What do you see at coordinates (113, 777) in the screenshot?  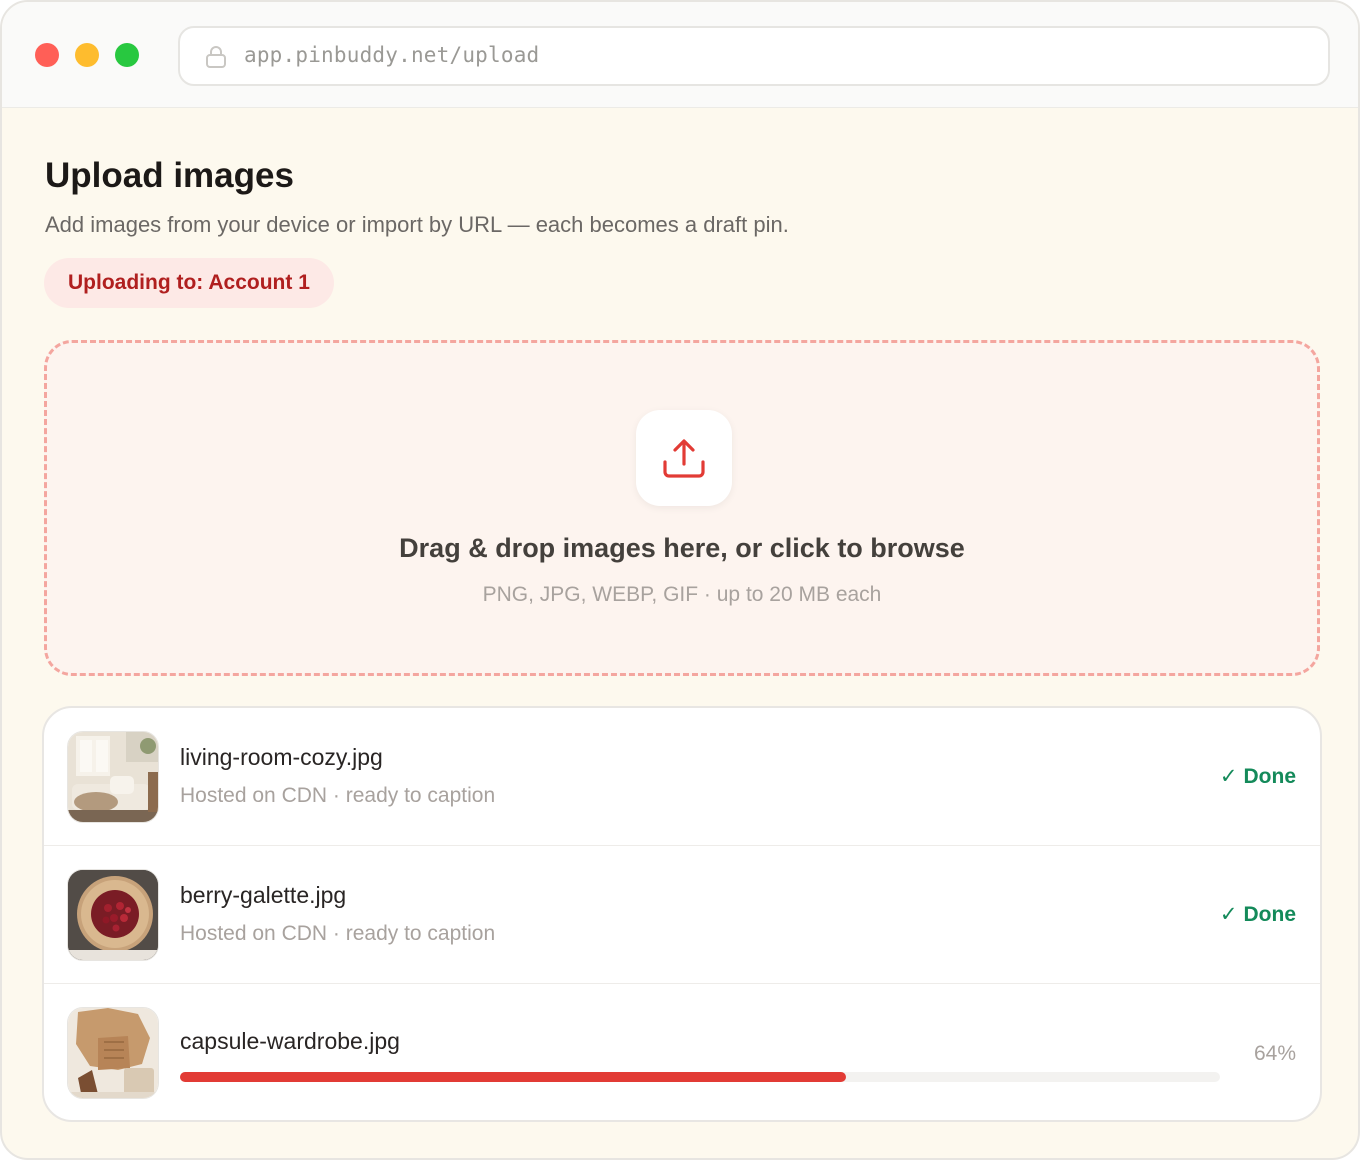 I see `living-room-thumbnail` at bounding box center [113, 777].